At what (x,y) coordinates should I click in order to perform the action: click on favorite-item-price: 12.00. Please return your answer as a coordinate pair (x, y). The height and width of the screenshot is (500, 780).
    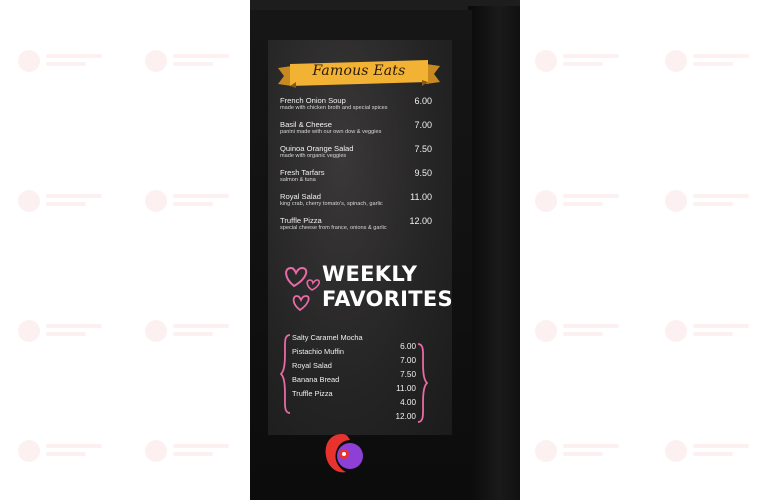
    Looking at the image, I should click on (406, 416).